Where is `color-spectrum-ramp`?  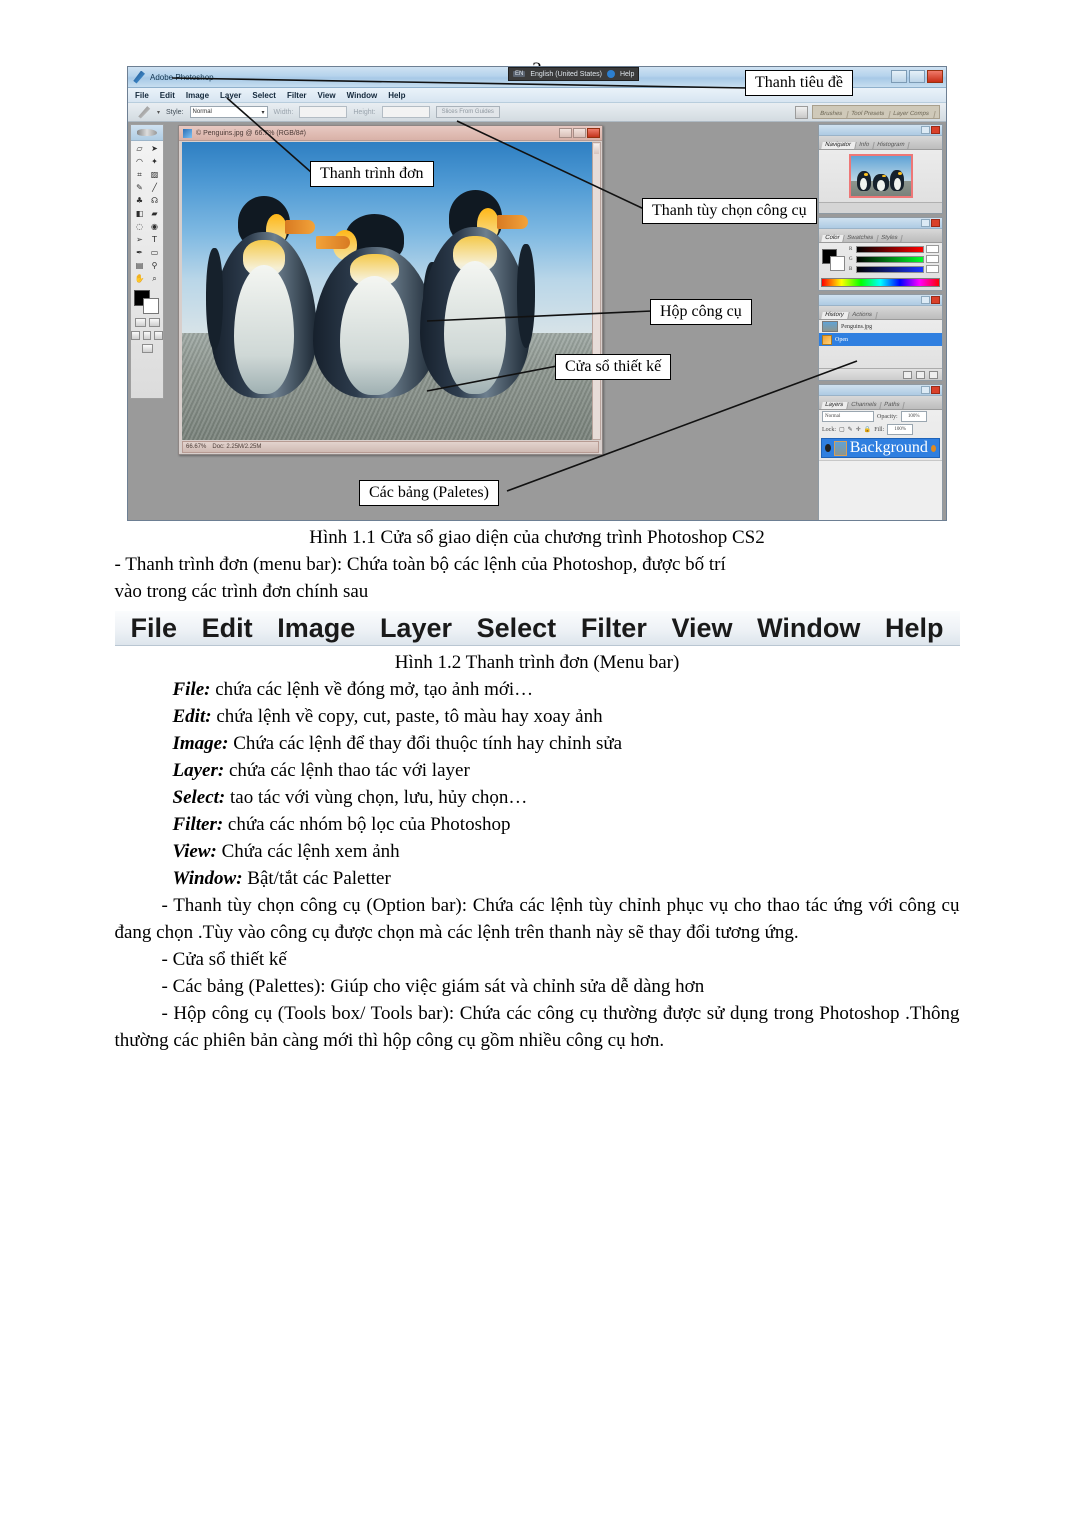 color-spectrum-ramp is located at coordinates (880, 282).